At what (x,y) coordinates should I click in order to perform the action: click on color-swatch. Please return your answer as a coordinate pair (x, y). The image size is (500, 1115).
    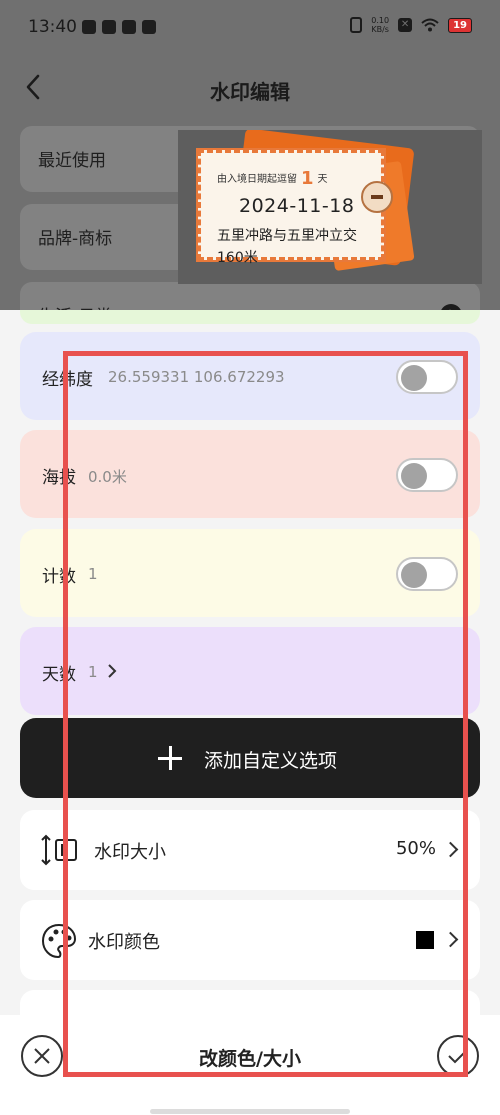
    Looking at the image, I should click on (425, 940).